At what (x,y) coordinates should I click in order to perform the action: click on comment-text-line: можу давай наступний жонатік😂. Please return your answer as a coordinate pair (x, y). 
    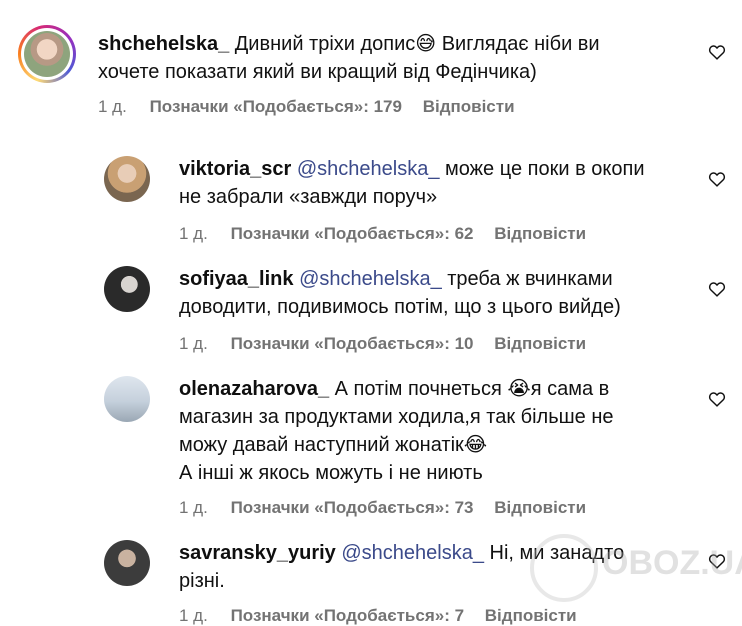
    Looking at the image, I should click on (333, 445).